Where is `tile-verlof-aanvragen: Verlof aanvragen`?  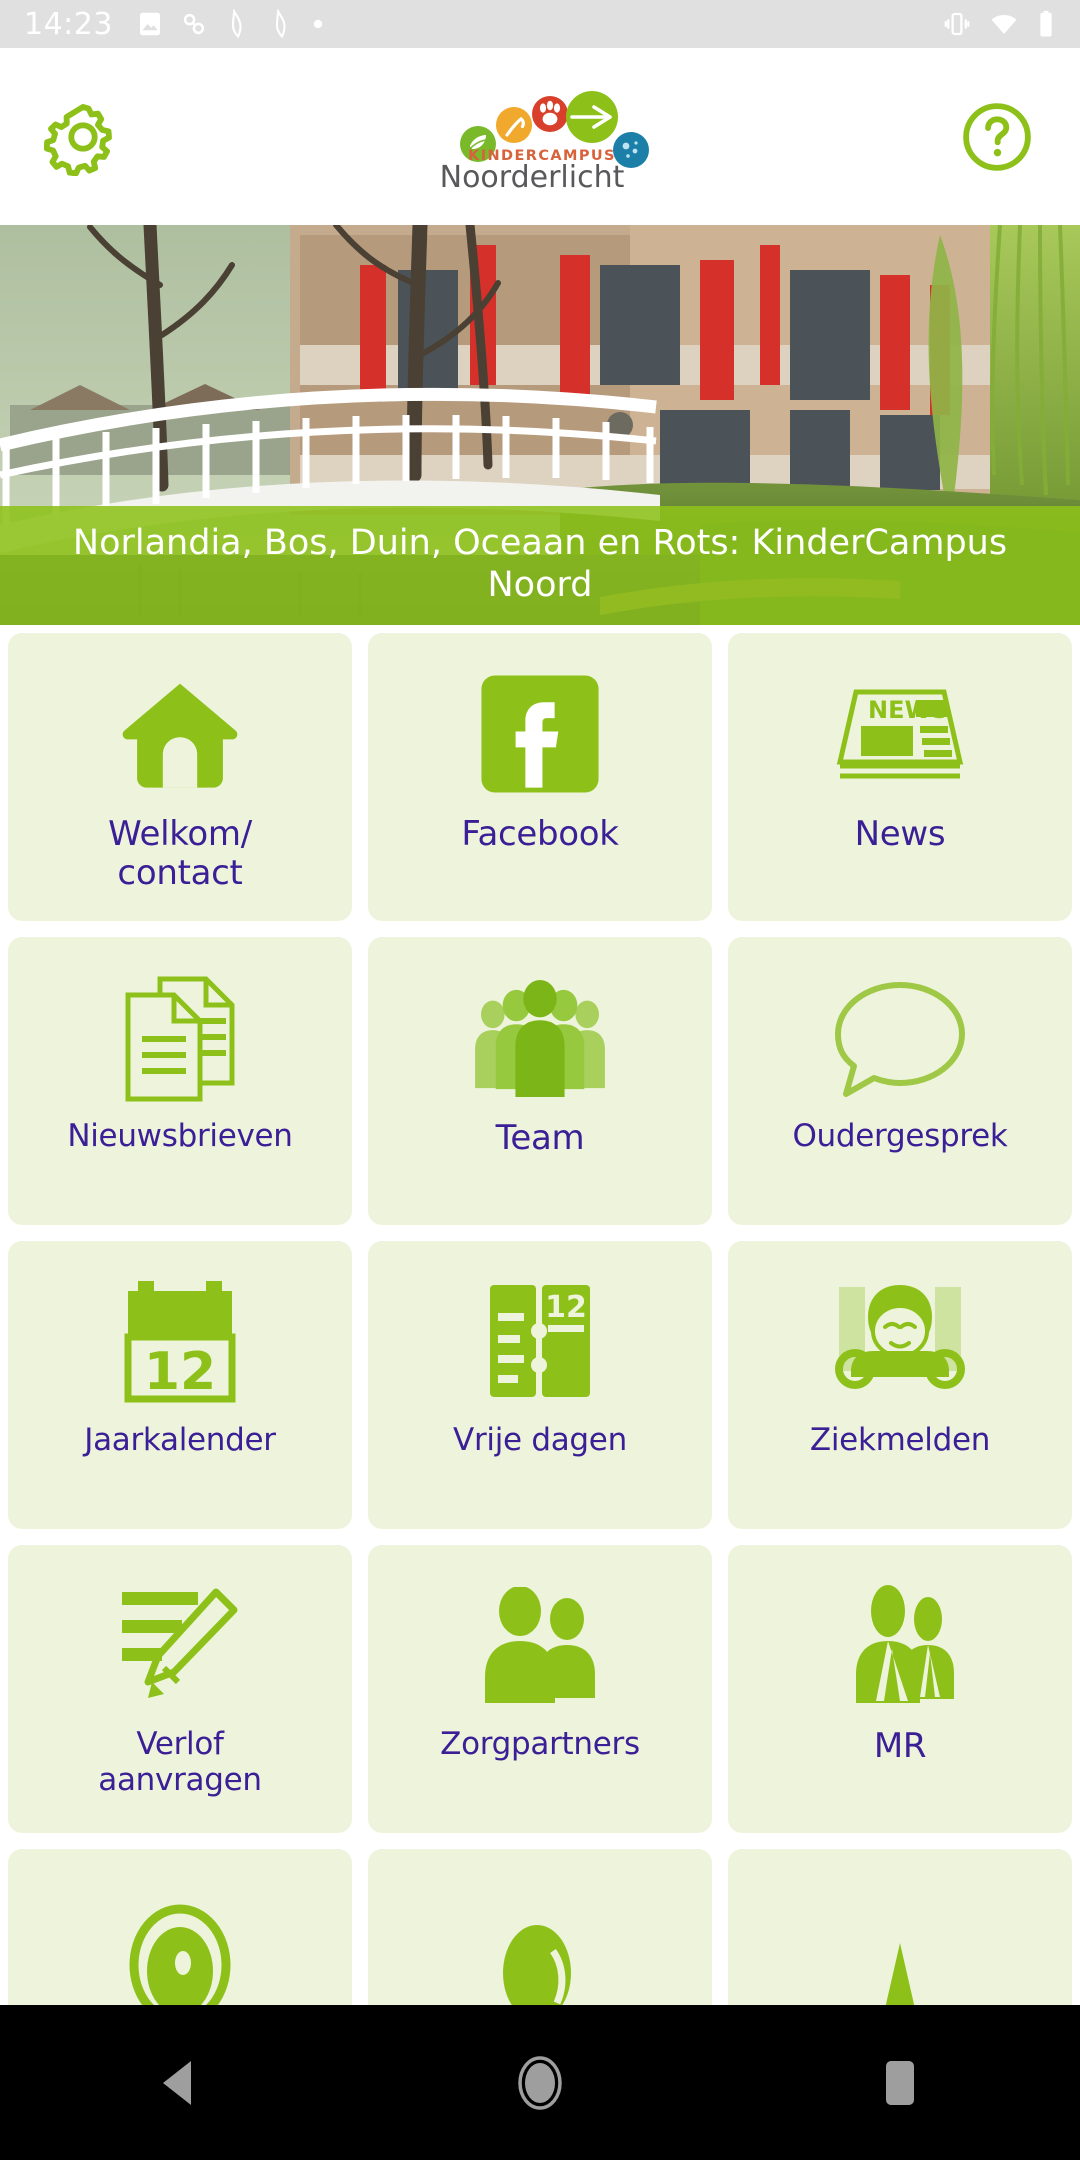 tile-verlof-aanvragen: Verlof aanvragen is located at coordinates (180, 1689).